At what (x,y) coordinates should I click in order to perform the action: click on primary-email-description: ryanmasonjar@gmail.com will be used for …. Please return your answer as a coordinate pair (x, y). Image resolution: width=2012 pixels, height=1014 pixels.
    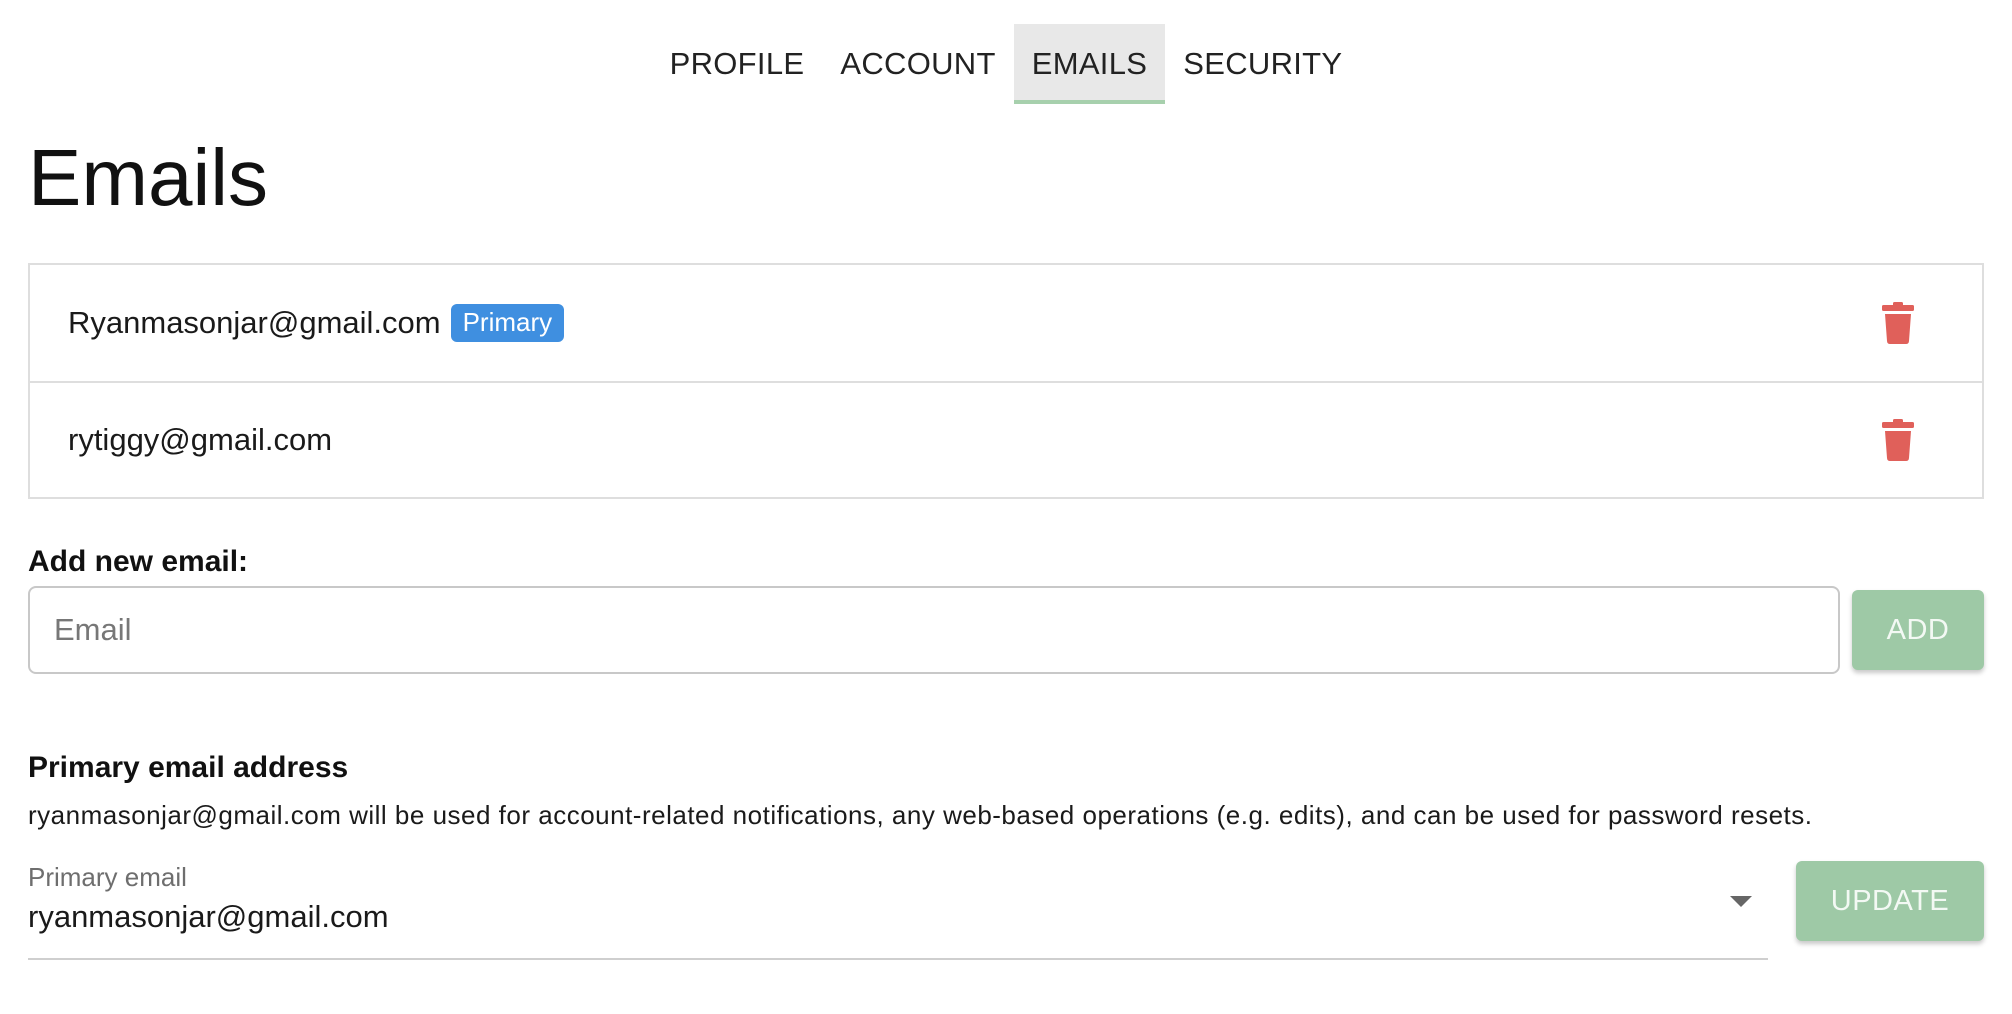
    Looking at the image, I should click on (920, 815).